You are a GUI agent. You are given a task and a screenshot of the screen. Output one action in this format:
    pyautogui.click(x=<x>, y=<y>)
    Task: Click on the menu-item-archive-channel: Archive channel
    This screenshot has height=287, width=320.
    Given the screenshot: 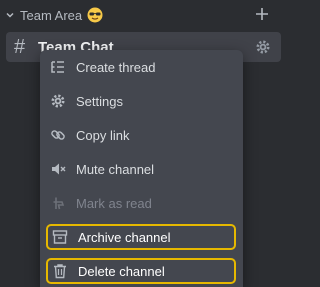 What is the action you would take?
    pyautogui.click(x=141, y=237)
    